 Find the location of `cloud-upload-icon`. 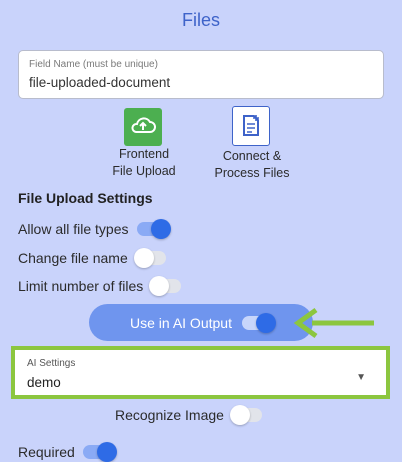

cloud-upload-icon is located at coordinates (143, 125).